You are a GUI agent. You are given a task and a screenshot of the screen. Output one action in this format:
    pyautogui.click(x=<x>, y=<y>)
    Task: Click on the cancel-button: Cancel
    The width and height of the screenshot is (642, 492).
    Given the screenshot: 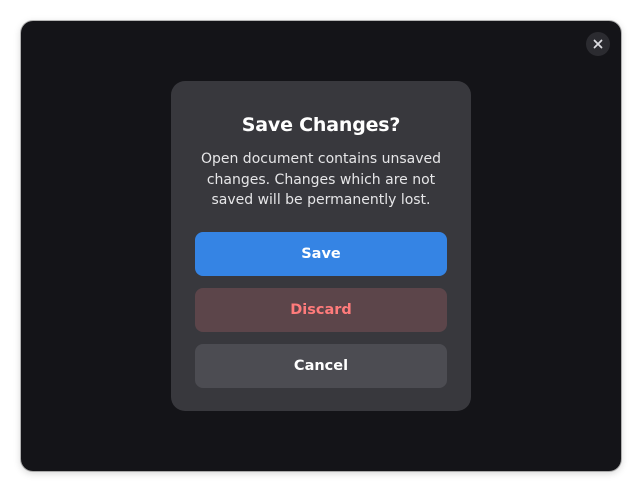 What is the action you would take?
    pyautogui.click(x=321, y=365)
    